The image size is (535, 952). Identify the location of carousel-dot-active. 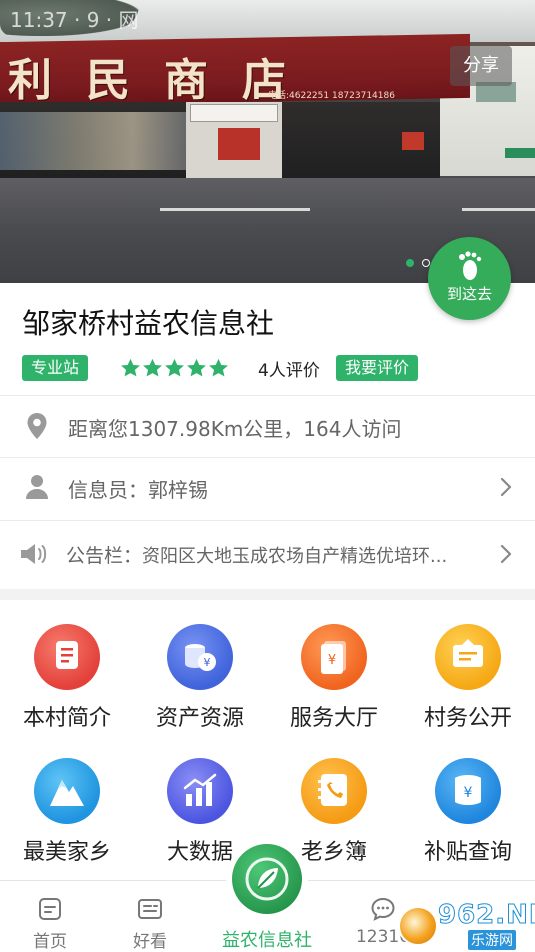
(410, 263).